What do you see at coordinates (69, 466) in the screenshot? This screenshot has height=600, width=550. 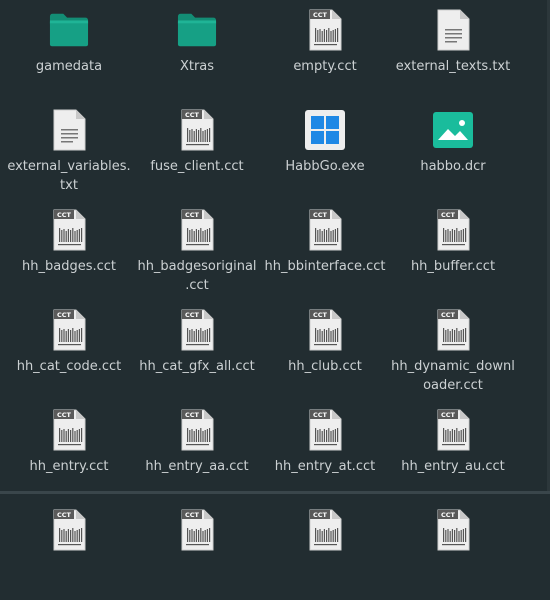 I see `file-label: hh_entry.cct` at bounding box center [69, 466].